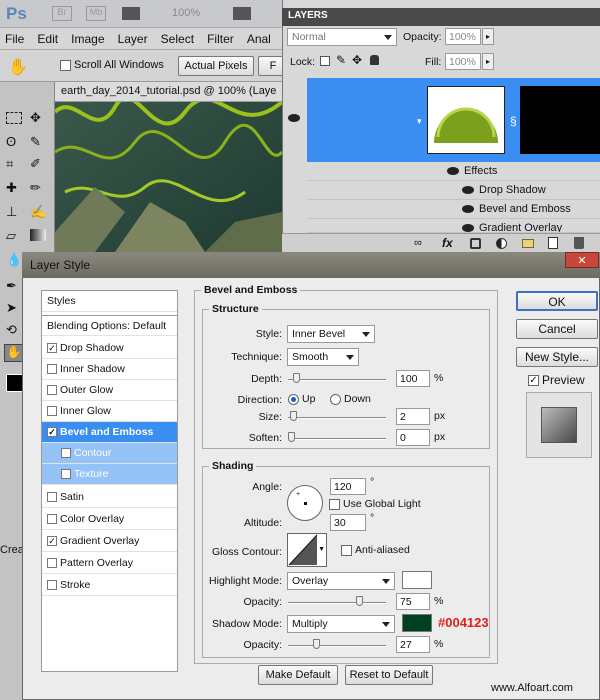 This screenshot has width=600, height=700. I want to click on color-overlay-checkbox, so click(52, 519).